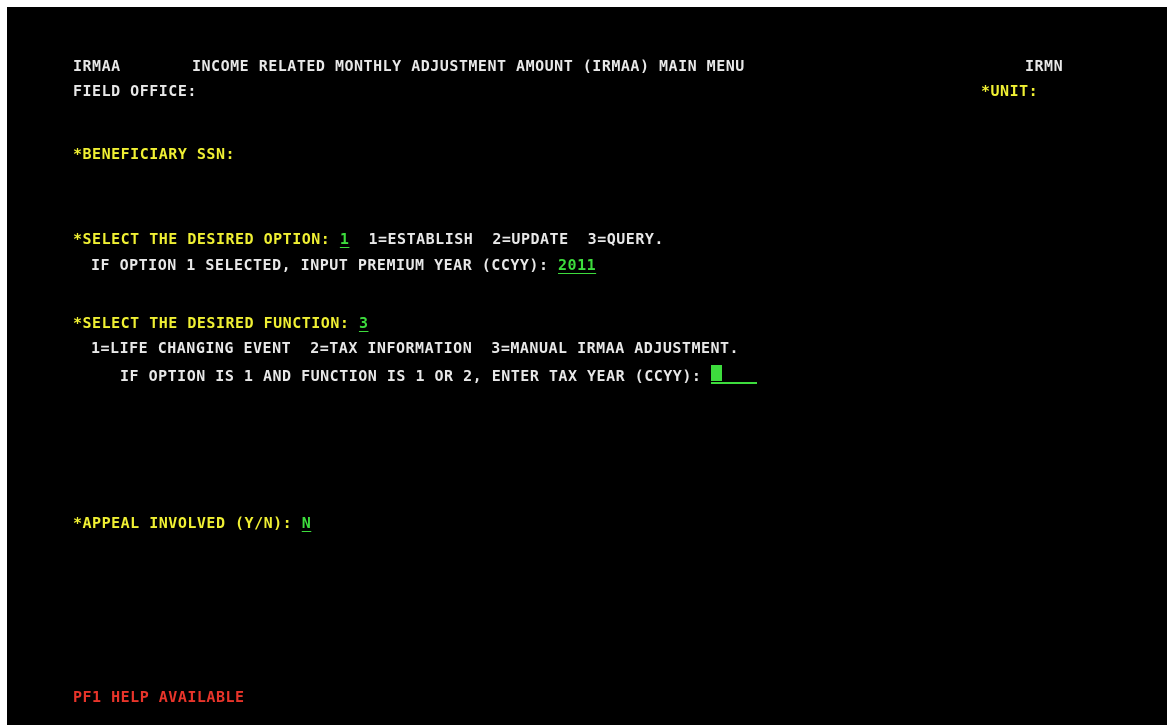 Image resolution: width=1173 pixels, height=725 pixels. I want to click on unit-label: *UNIT:, so click(1010, 91).